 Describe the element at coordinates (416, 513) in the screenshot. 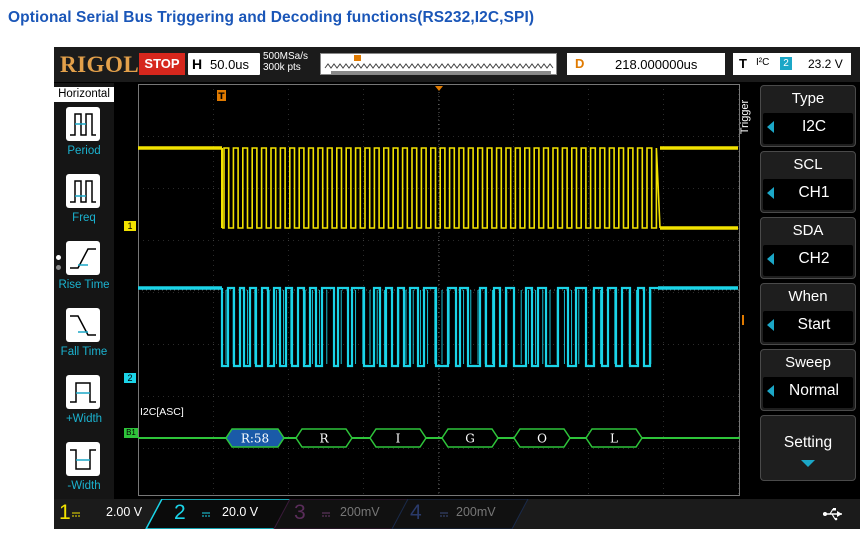

I see `ch4-number: 4` at that location.